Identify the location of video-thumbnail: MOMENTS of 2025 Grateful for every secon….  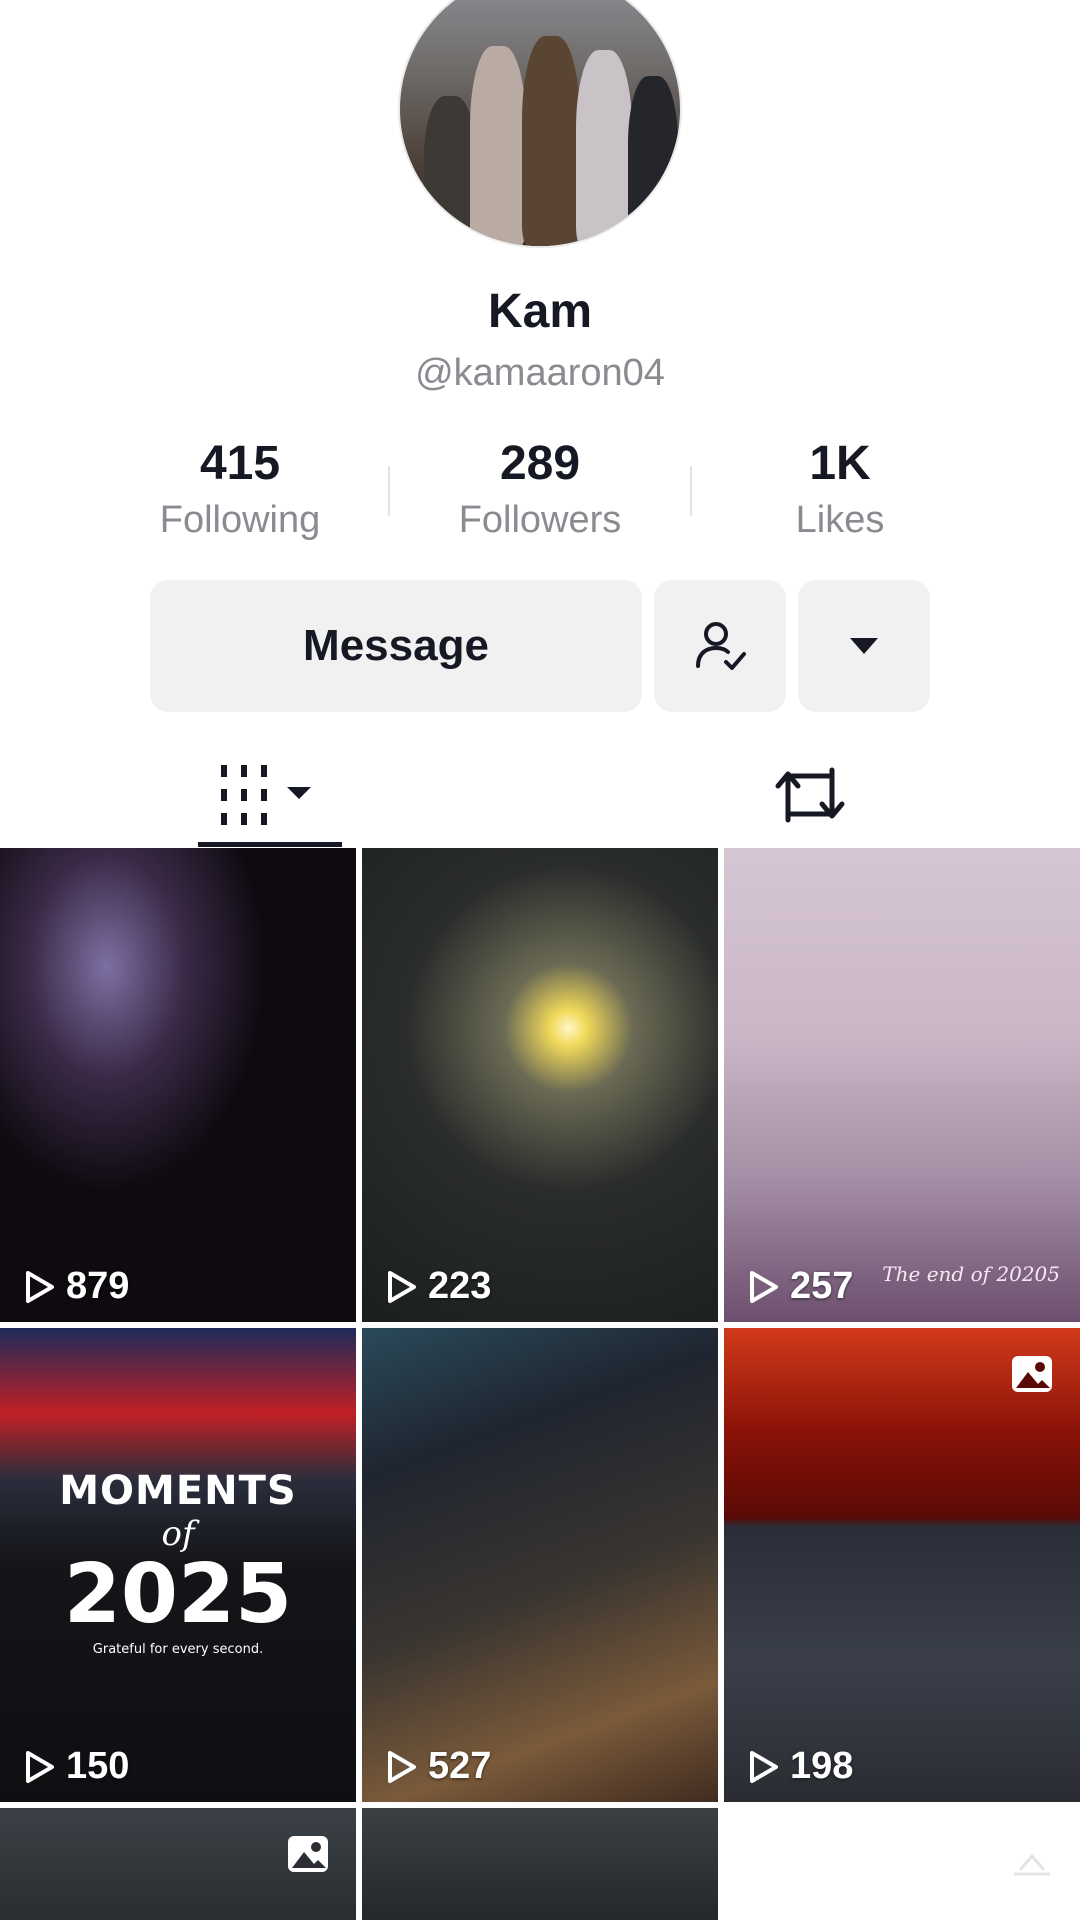
(178, 1565).